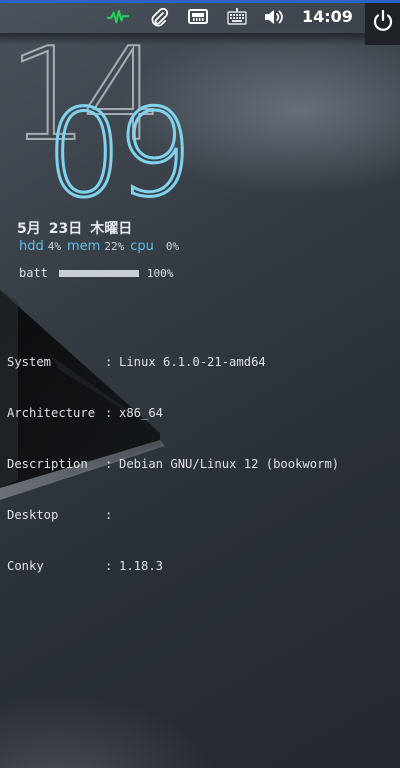  I want to click on conky-stats: hdd 4% mem 22% cpu 0%, so click(102, 246).